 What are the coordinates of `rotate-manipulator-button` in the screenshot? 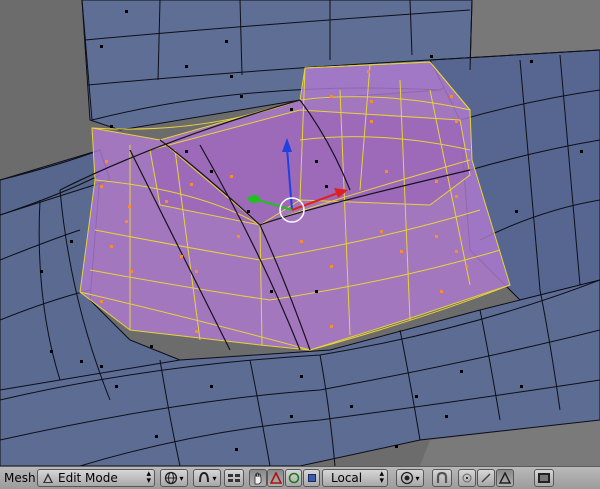 It's located at (293, 478).